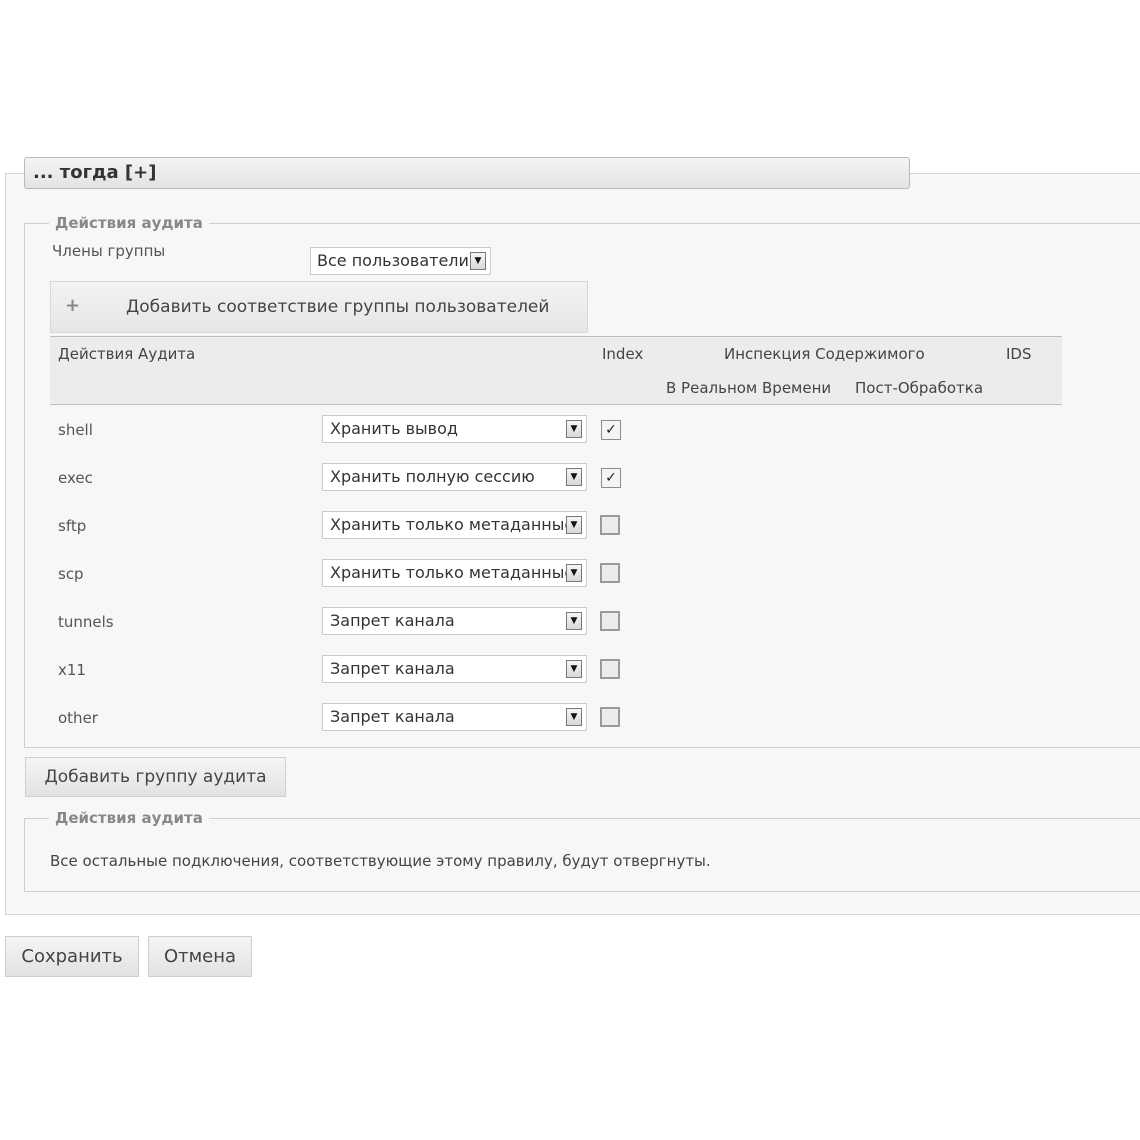  What do you see at coordinates (75, 430) in the screenshot?
I see `row-name: shell` at bounding box center [75, 430].